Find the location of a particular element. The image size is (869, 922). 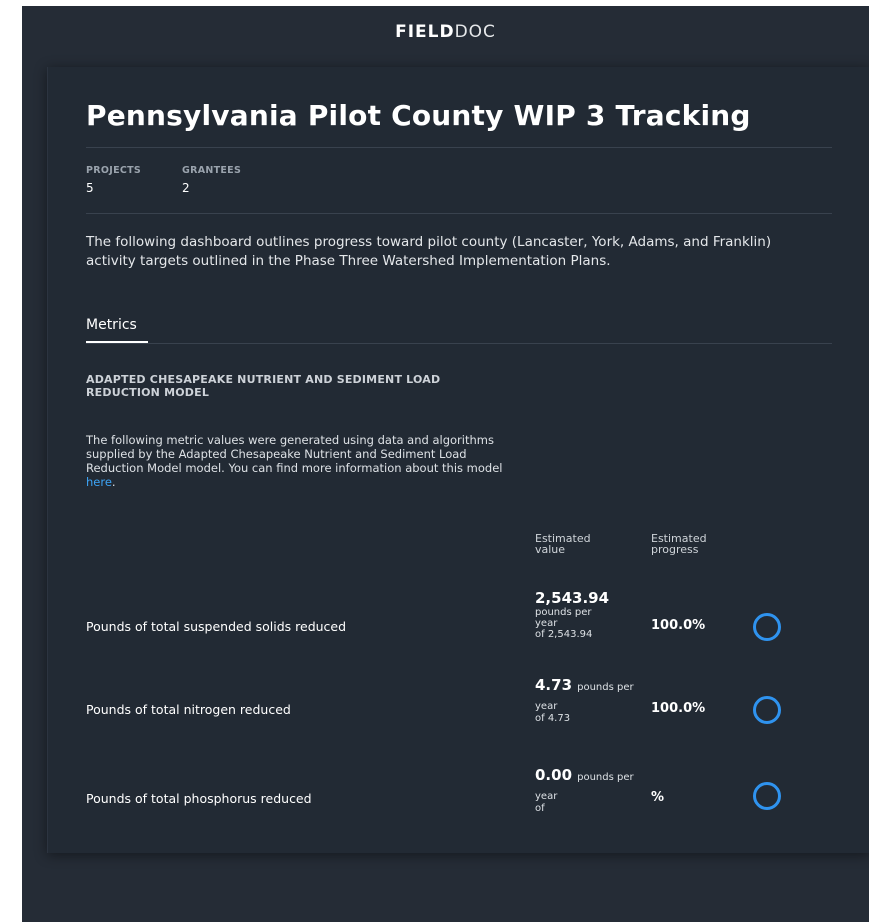

top-bar: FIELDDOC is located at coordinates (445, 32).